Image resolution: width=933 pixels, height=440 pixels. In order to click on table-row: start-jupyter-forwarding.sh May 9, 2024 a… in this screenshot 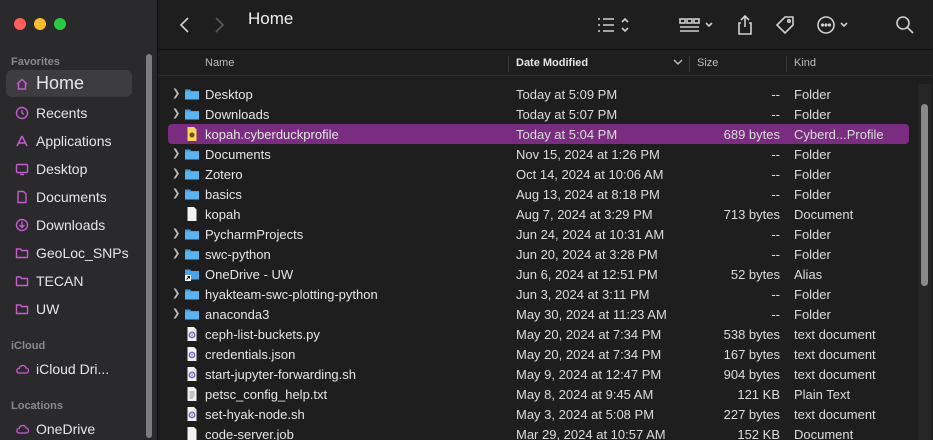, I will do `click(538, 374)`.